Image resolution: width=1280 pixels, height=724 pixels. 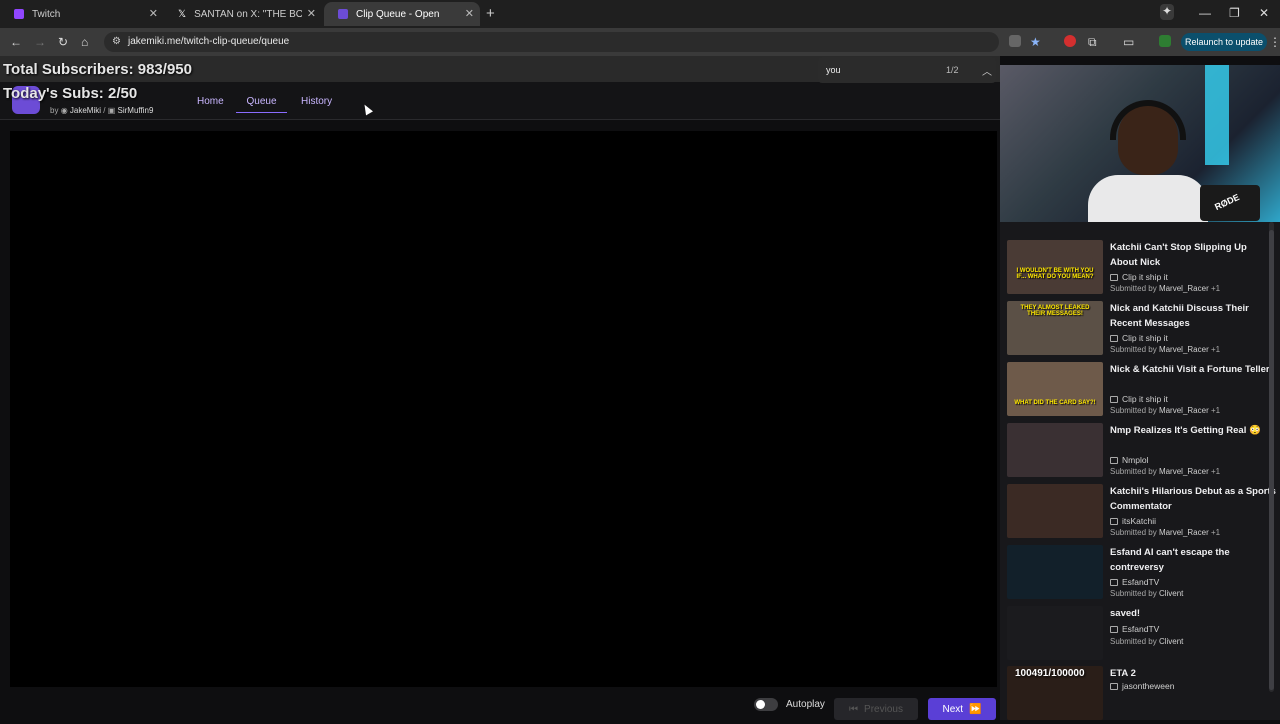 What do you see at coordinates (40, 42) in the screenshot?
I see `forward-icon: →` at bounding box center [40, 42].